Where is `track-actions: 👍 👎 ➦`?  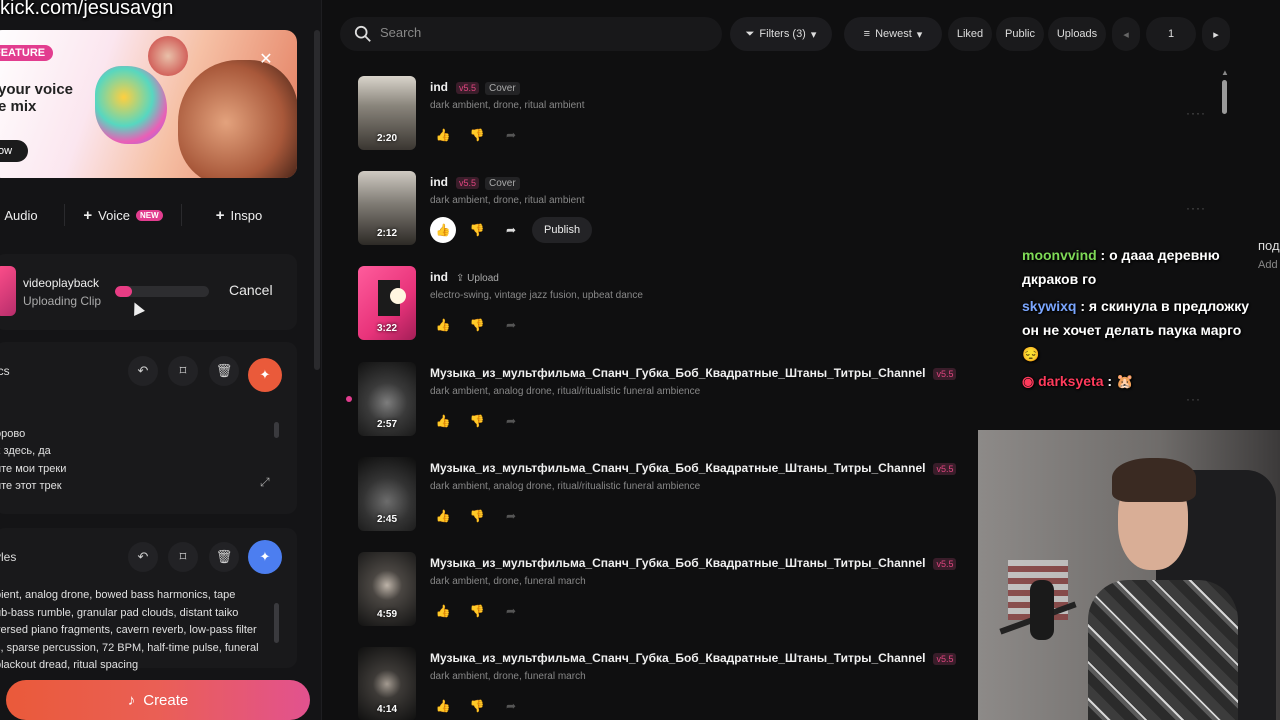
track-actions: 👍 👎 ➦ is located at coordinates (481, 516).